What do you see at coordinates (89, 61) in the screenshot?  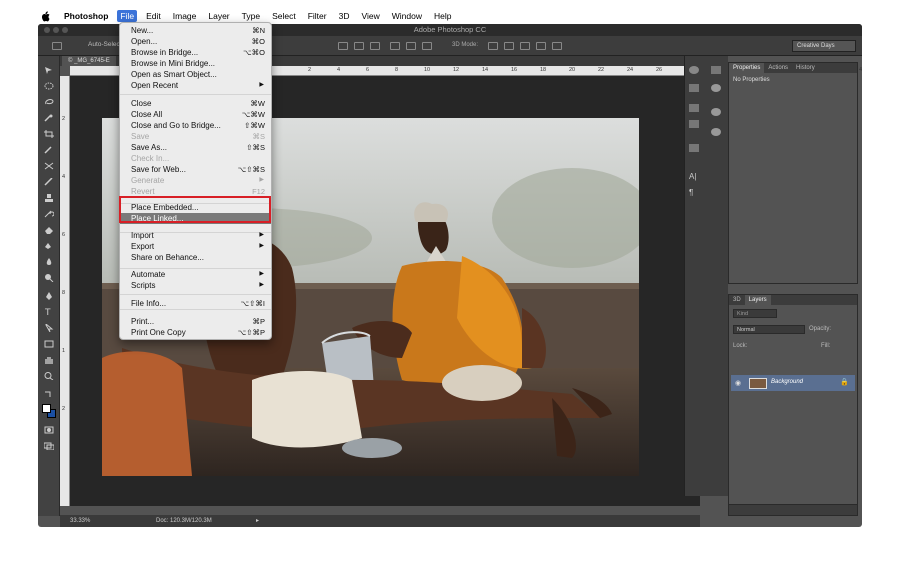 I see `document-tab: © _MG_6745-E` at bounding box center [89, 61].